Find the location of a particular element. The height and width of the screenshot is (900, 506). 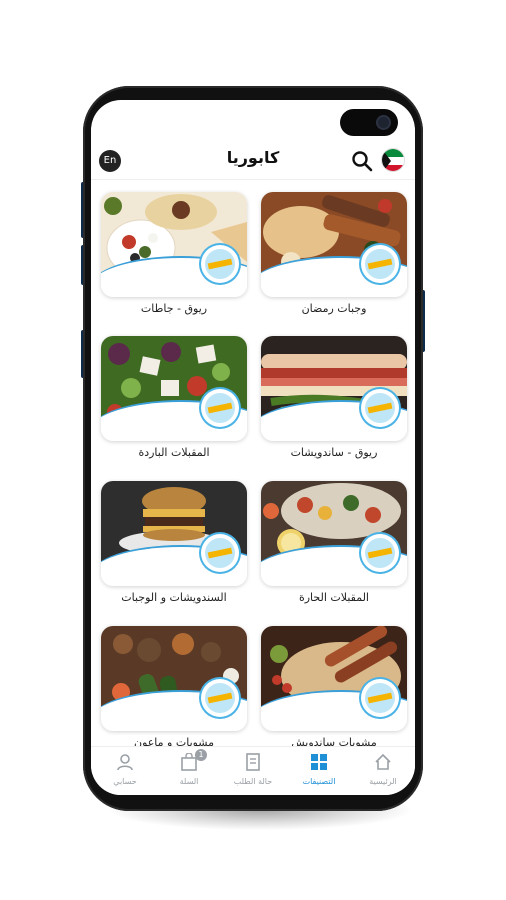

category-label: ريوق - جاطات is located at coordinates (174, 308).